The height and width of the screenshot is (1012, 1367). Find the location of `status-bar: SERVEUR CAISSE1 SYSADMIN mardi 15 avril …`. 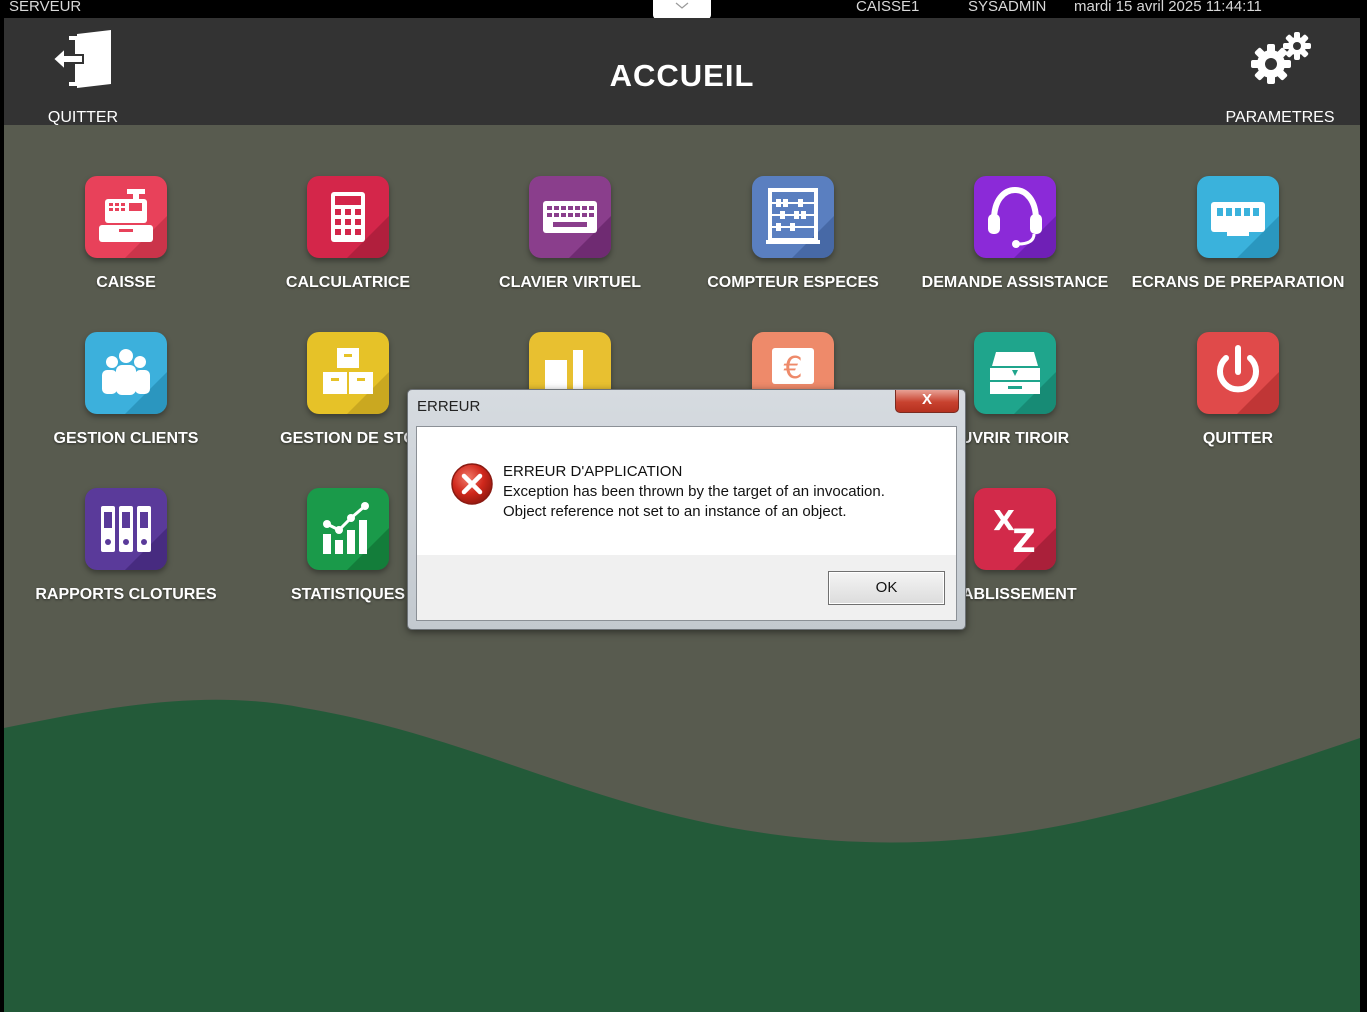

status-bar: SERVEUR CAISSE1 SYSADMIN mardi 15 avril … is located at coordinates (683, 9).